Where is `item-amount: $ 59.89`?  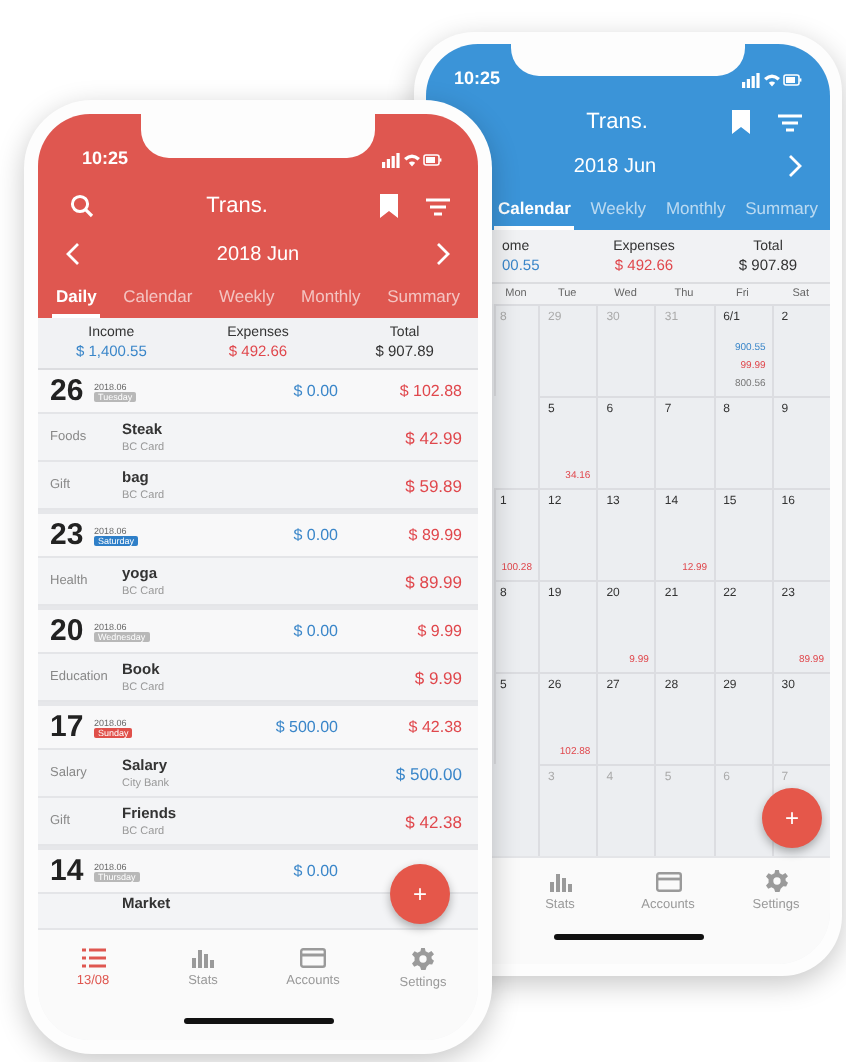 item-amount: $ 59.89 is located at coordinates (433, 485).